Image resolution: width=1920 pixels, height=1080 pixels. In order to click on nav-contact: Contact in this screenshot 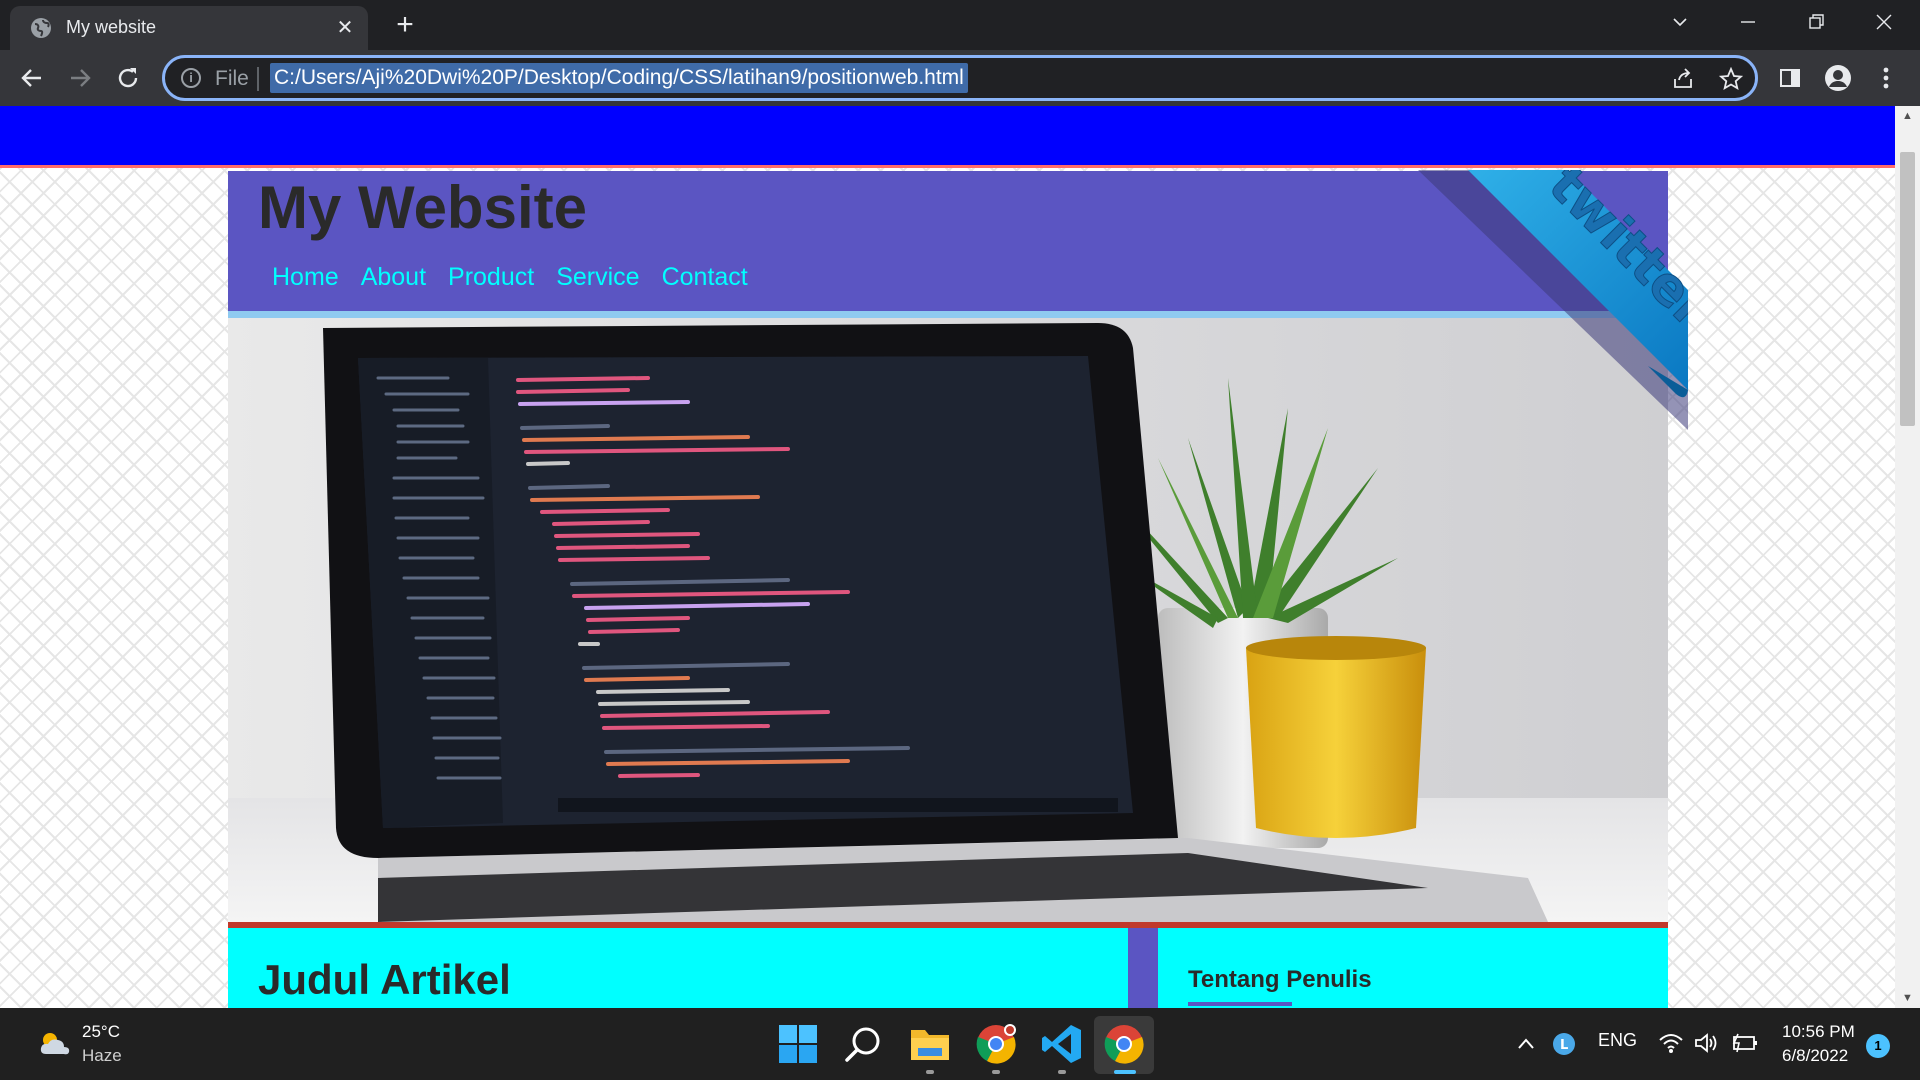, I will do `click(705, 277)`.